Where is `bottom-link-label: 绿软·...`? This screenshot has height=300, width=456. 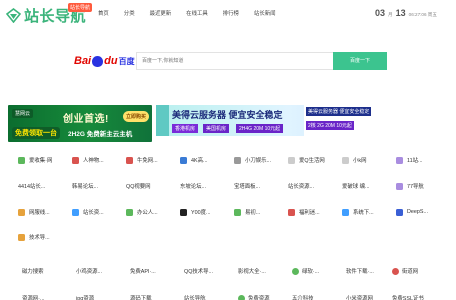
bottom-link-label: 绿软·... is located at coordinates (311, 272).